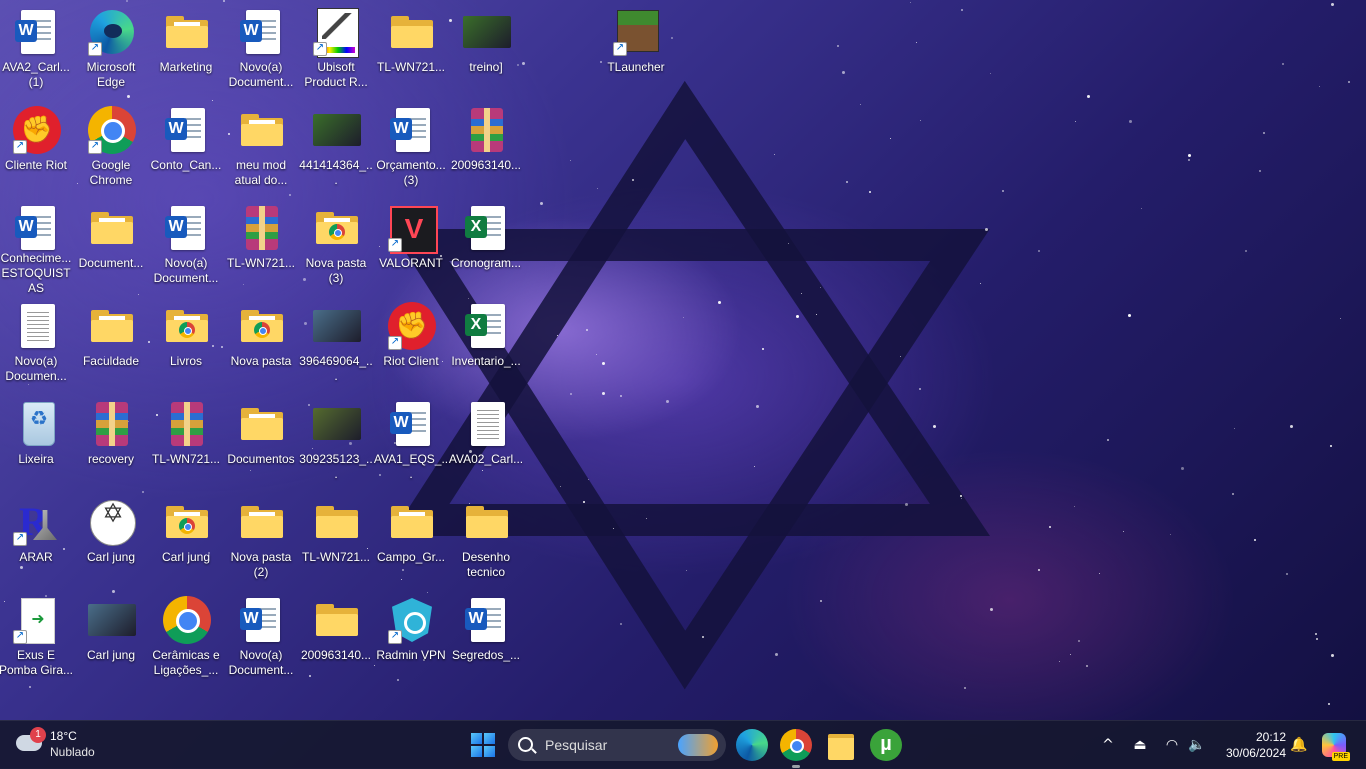  Describe the element at coordinates (487, 544) in the screenshot. I see `desktop-icon: Desenho tecnico` at that location.